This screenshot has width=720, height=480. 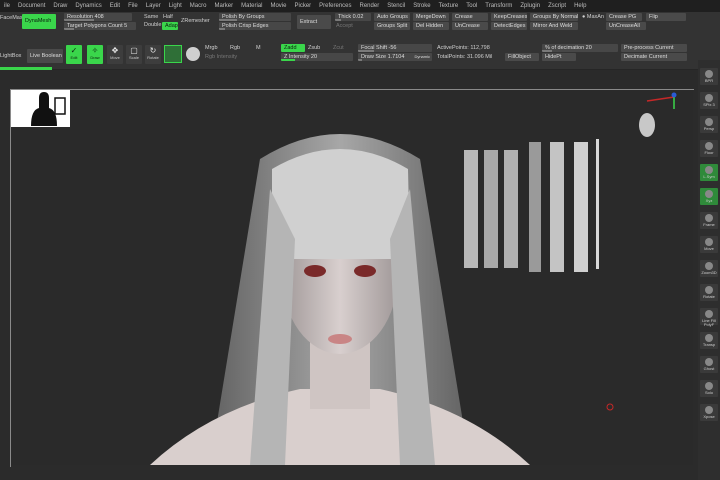 What do you see at coordinates (335, 6) in the screenshot?
I see `menu-item: Preferences` at bounding box center [335, 6].